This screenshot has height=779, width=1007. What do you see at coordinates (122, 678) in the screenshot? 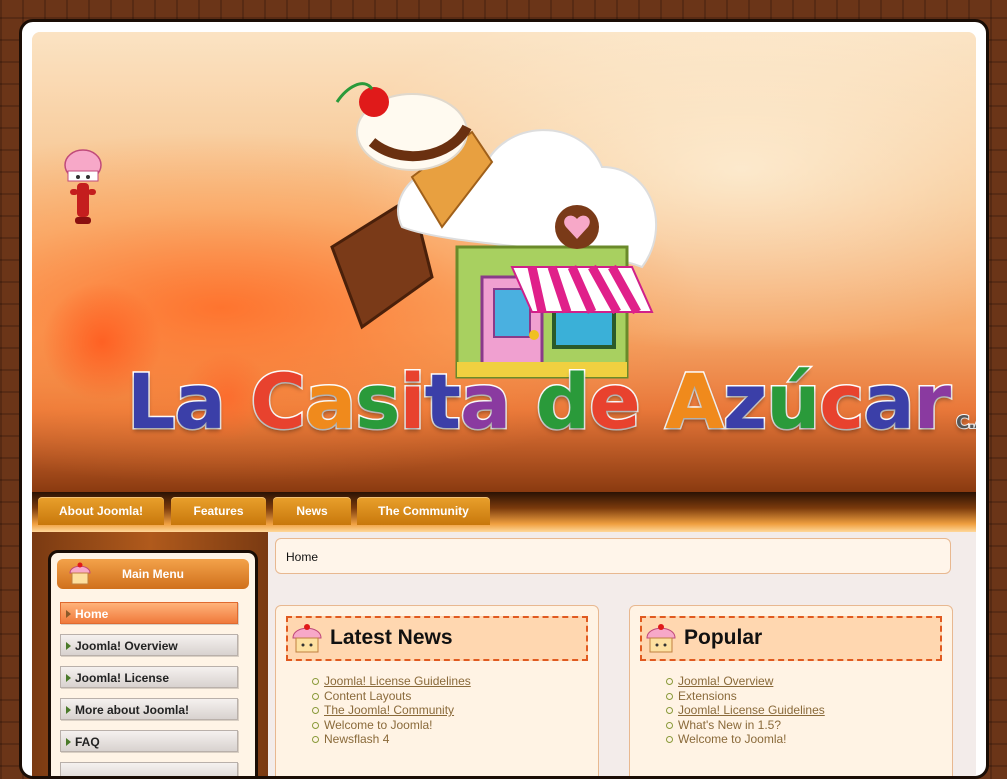
I see `menu-item-label: Joomla! License` at bounding box center [122, 678].